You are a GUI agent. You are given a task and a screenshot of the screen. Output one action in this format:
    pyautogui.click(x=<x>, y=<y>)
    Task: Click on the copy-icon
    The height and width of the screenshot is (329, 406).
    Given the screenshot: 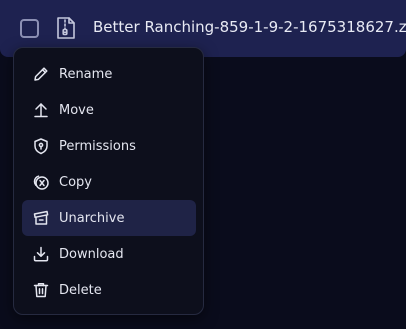 What is the action you would take?
    pyautogui.click(x=41, y=182)
    